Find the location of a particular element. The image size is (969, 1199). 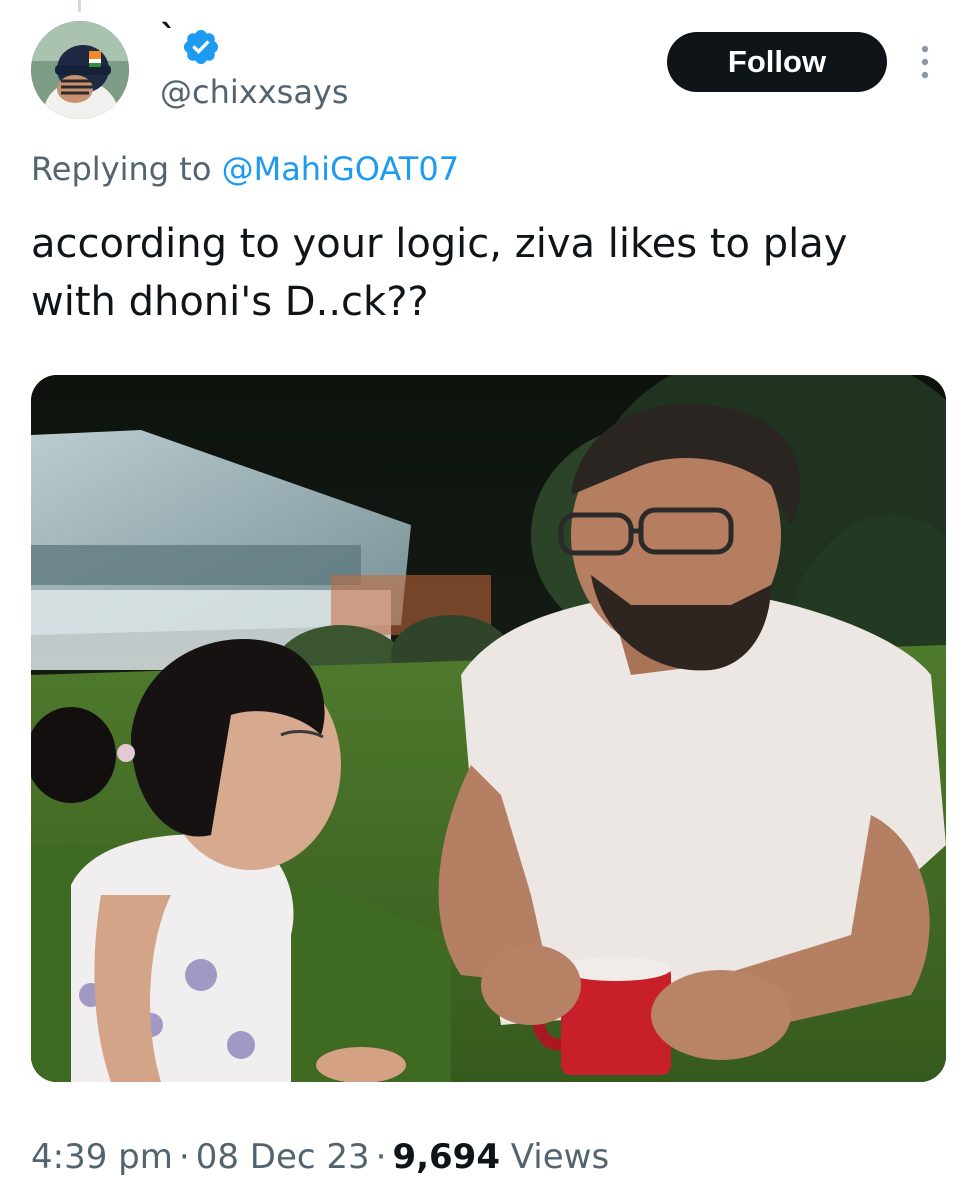

tweet-time: 4:39 pm is located at coordinates (102, 1157).